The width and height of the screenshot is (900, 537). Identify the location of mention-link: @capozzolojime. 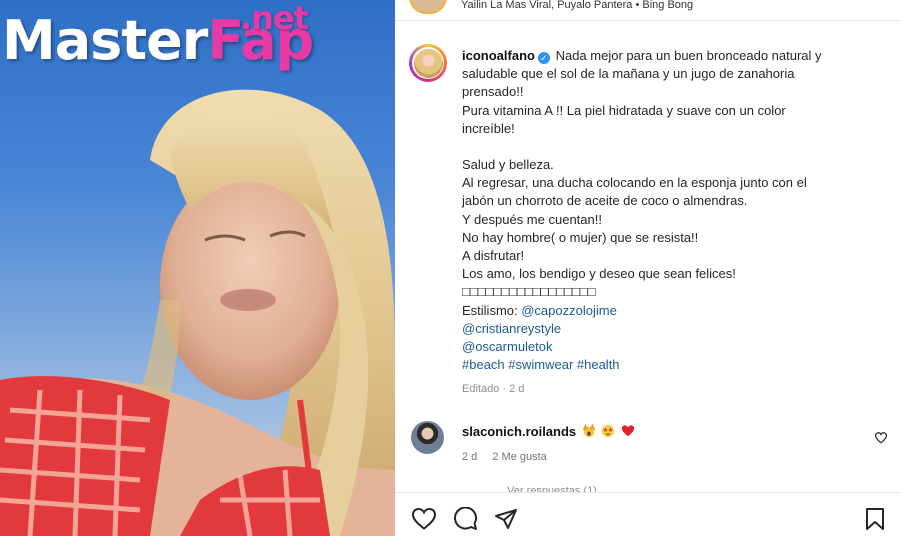
(569, 310).